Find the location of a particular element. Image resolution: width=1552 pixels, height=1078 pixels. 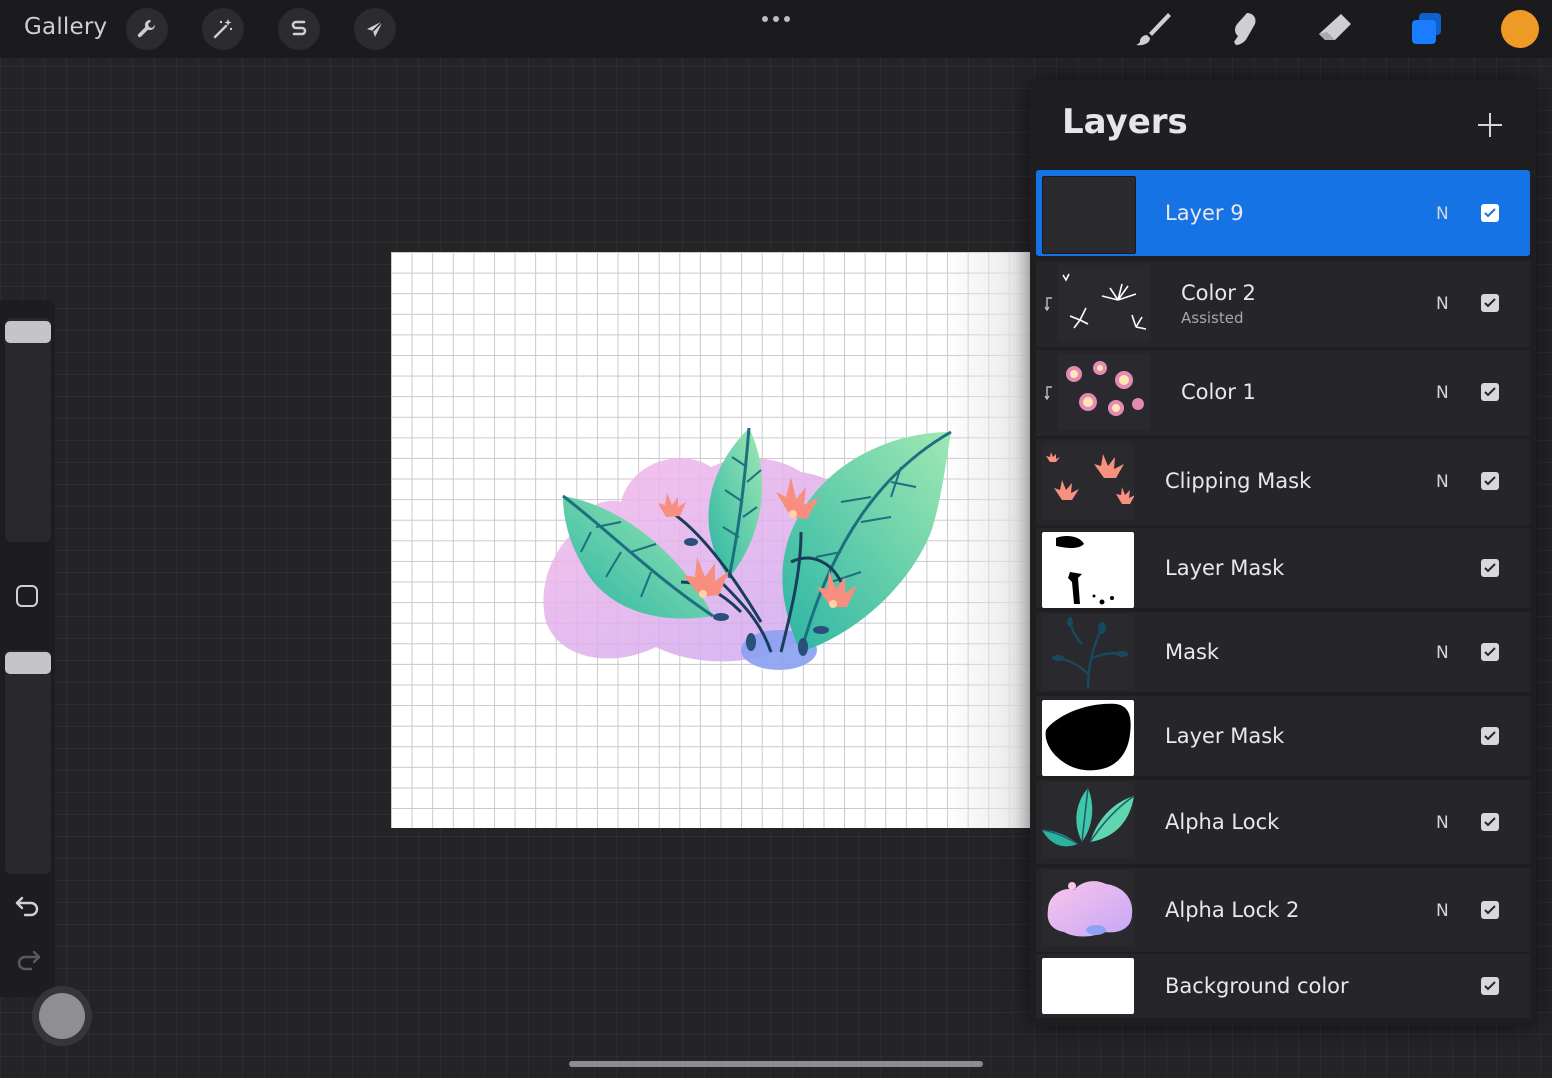

quick-menu-knob is located at coordinates (62, 1016).